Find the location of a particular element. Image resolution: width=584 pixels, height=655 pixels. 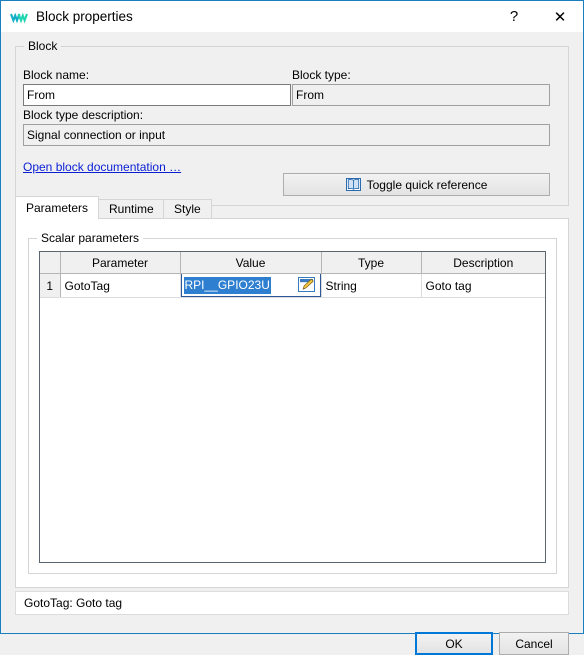

column-header-parameter: Parameter is located at coordinates (120, 263).